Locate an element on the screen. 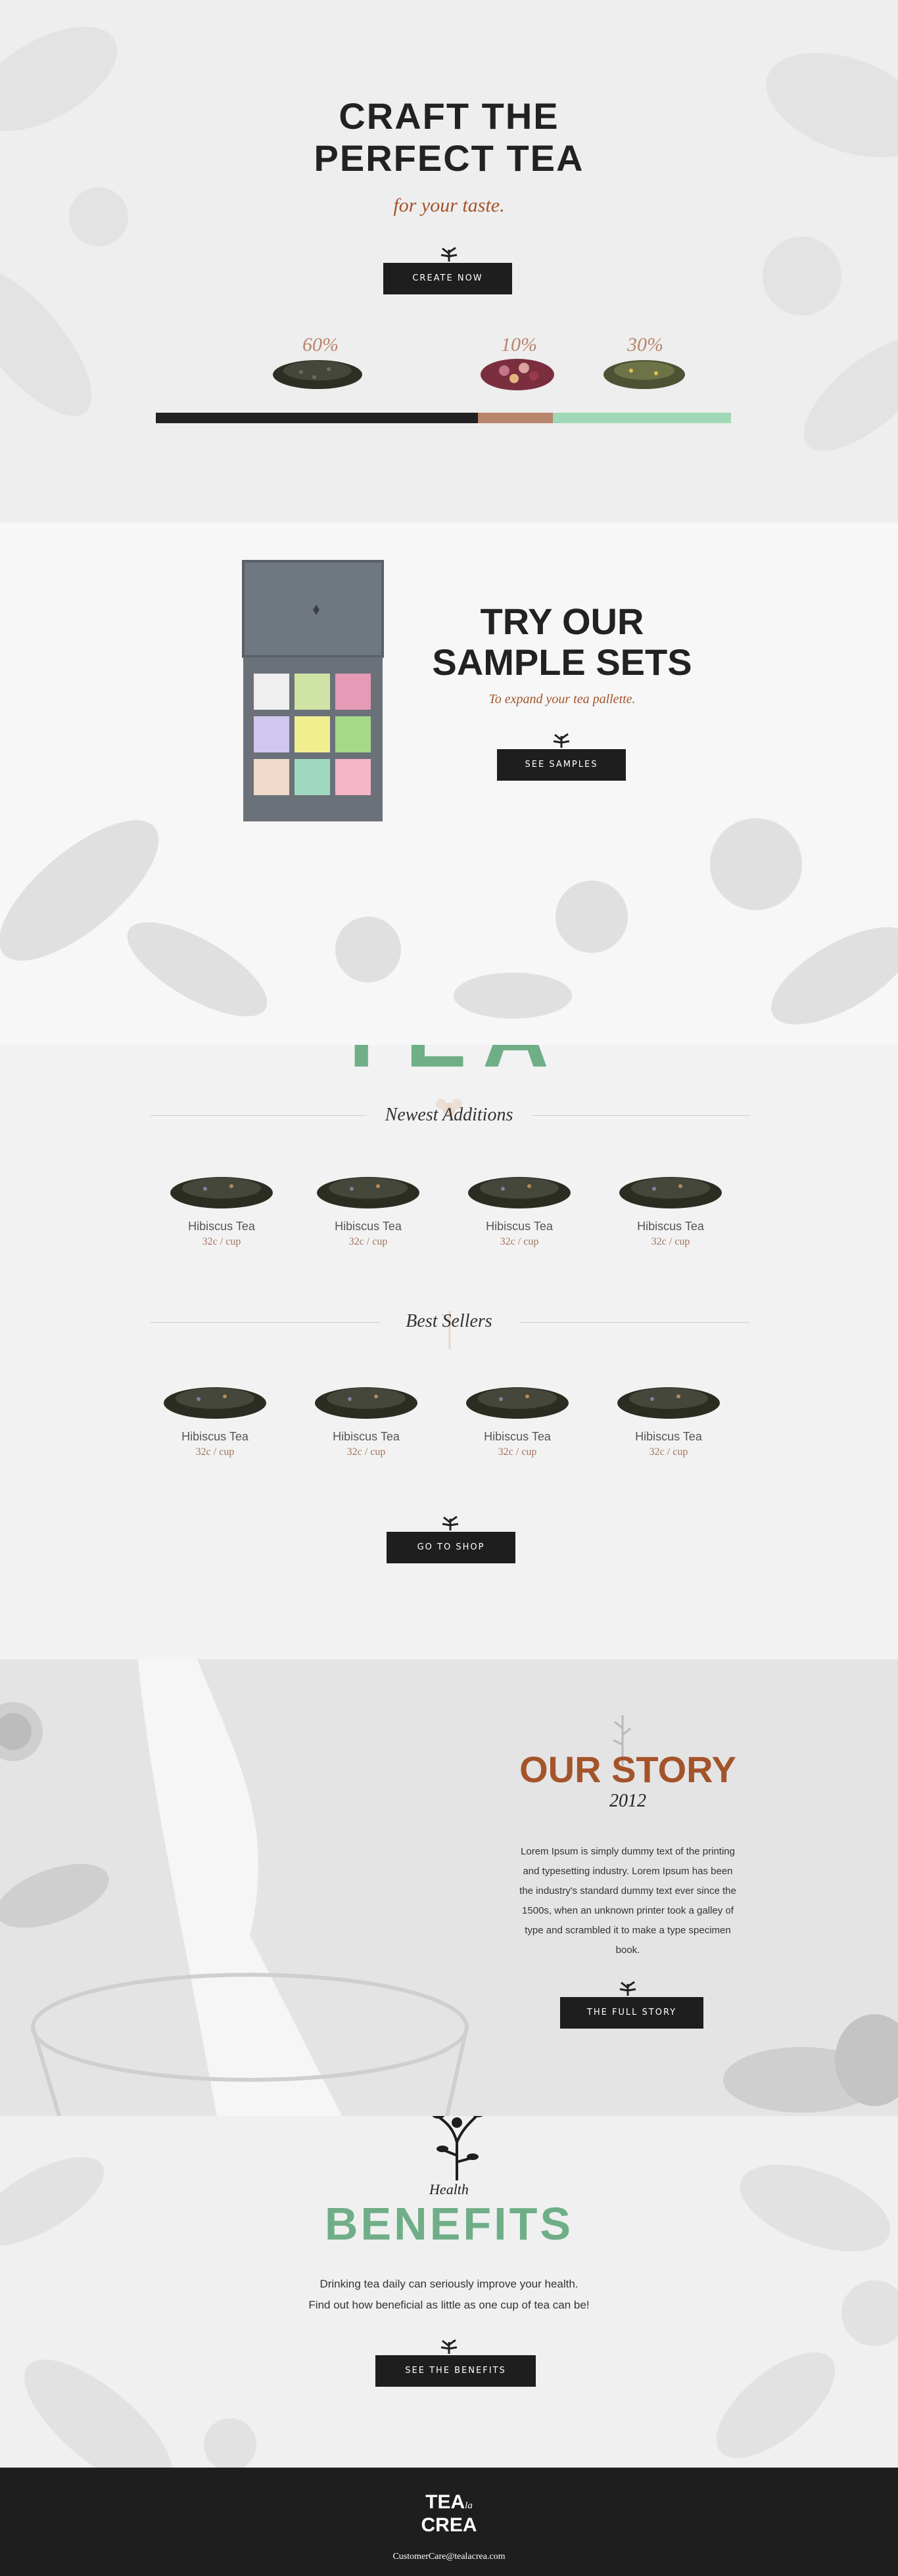  best-sellers-label: Best Sellers is located at coordinates (449, 1321).